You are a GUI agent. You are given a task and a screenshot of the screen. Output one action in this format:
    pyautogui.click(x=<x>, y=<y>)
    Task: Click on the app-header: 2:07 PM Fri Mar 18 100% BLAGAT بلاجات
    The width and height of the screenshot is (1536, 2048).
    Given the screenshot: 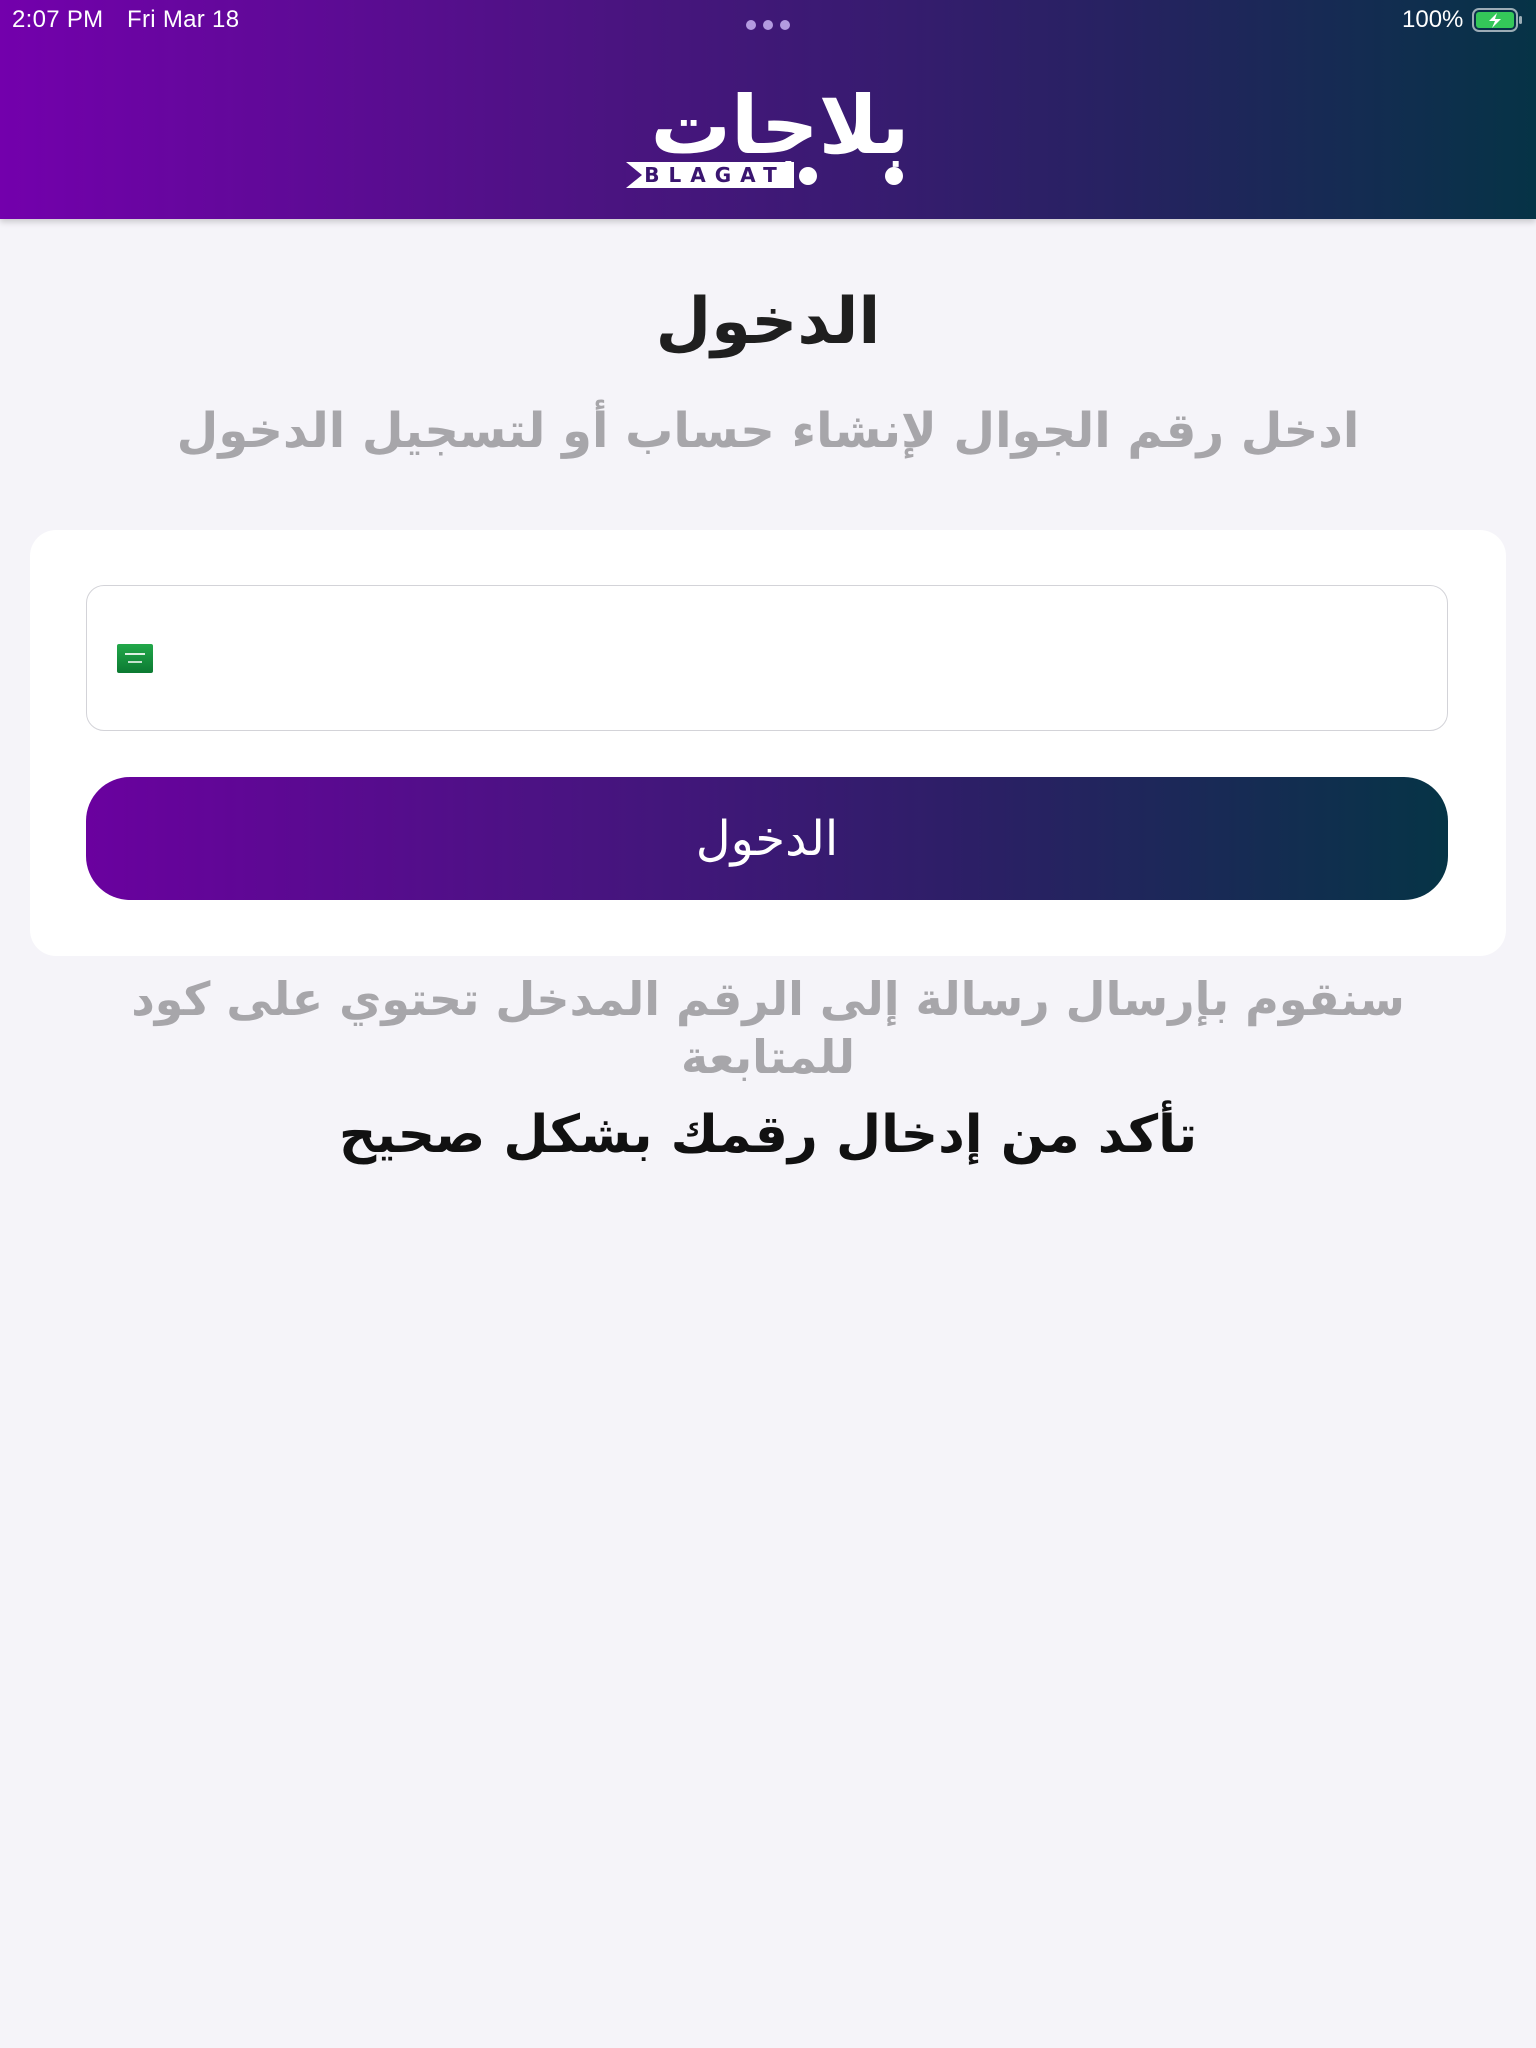 What is the action you would take?
    pyautogui.click(x=768, y=109)
    